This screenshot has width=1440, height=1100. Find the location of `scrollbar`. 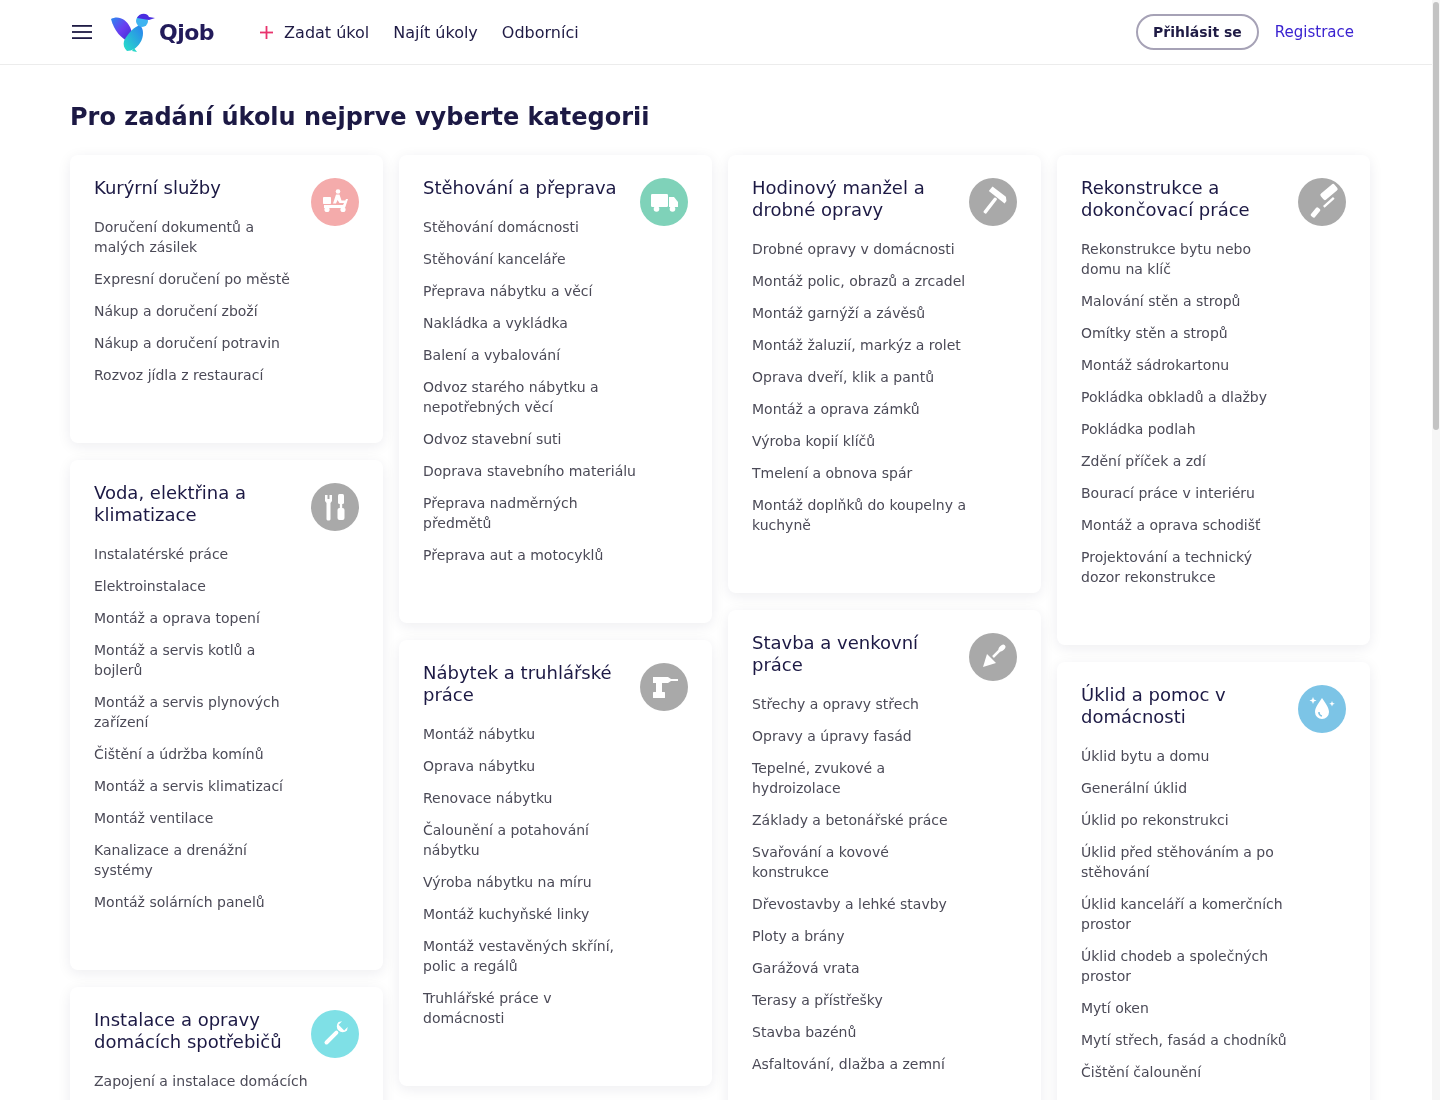

scrollbar is located at coordinates (1436, 216).